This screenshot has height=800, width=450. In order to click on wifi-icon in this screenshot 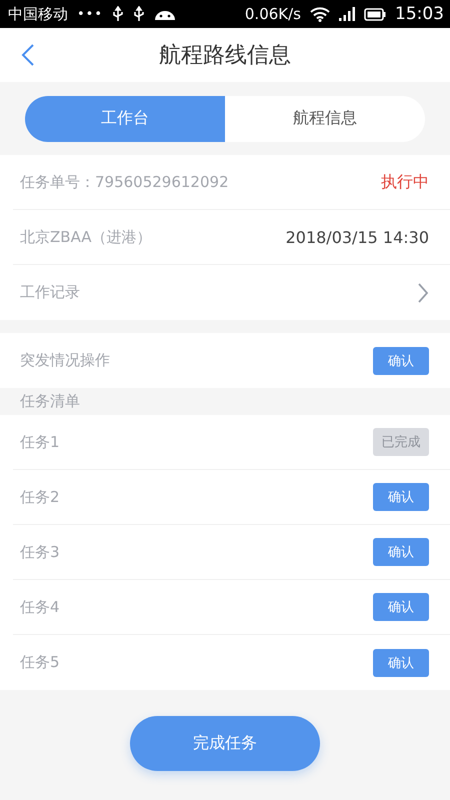, I will do `click(320, 14)`.